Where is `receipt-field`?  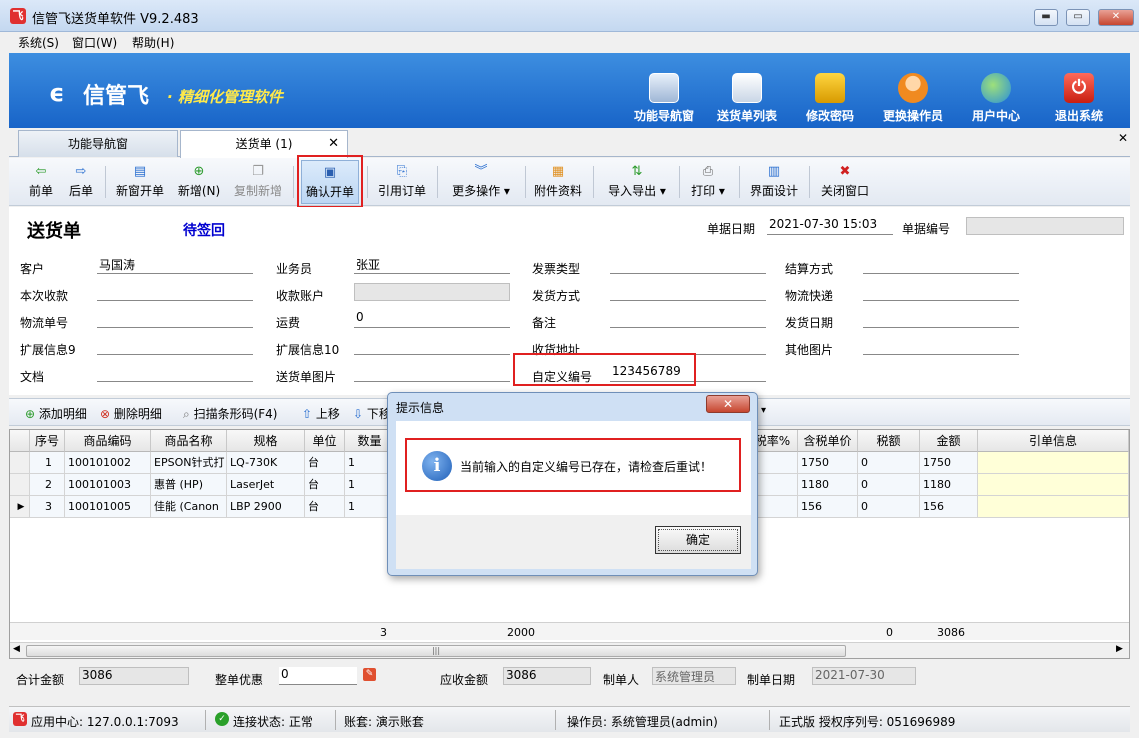 receipt-field is located at coordinates (175, 292).